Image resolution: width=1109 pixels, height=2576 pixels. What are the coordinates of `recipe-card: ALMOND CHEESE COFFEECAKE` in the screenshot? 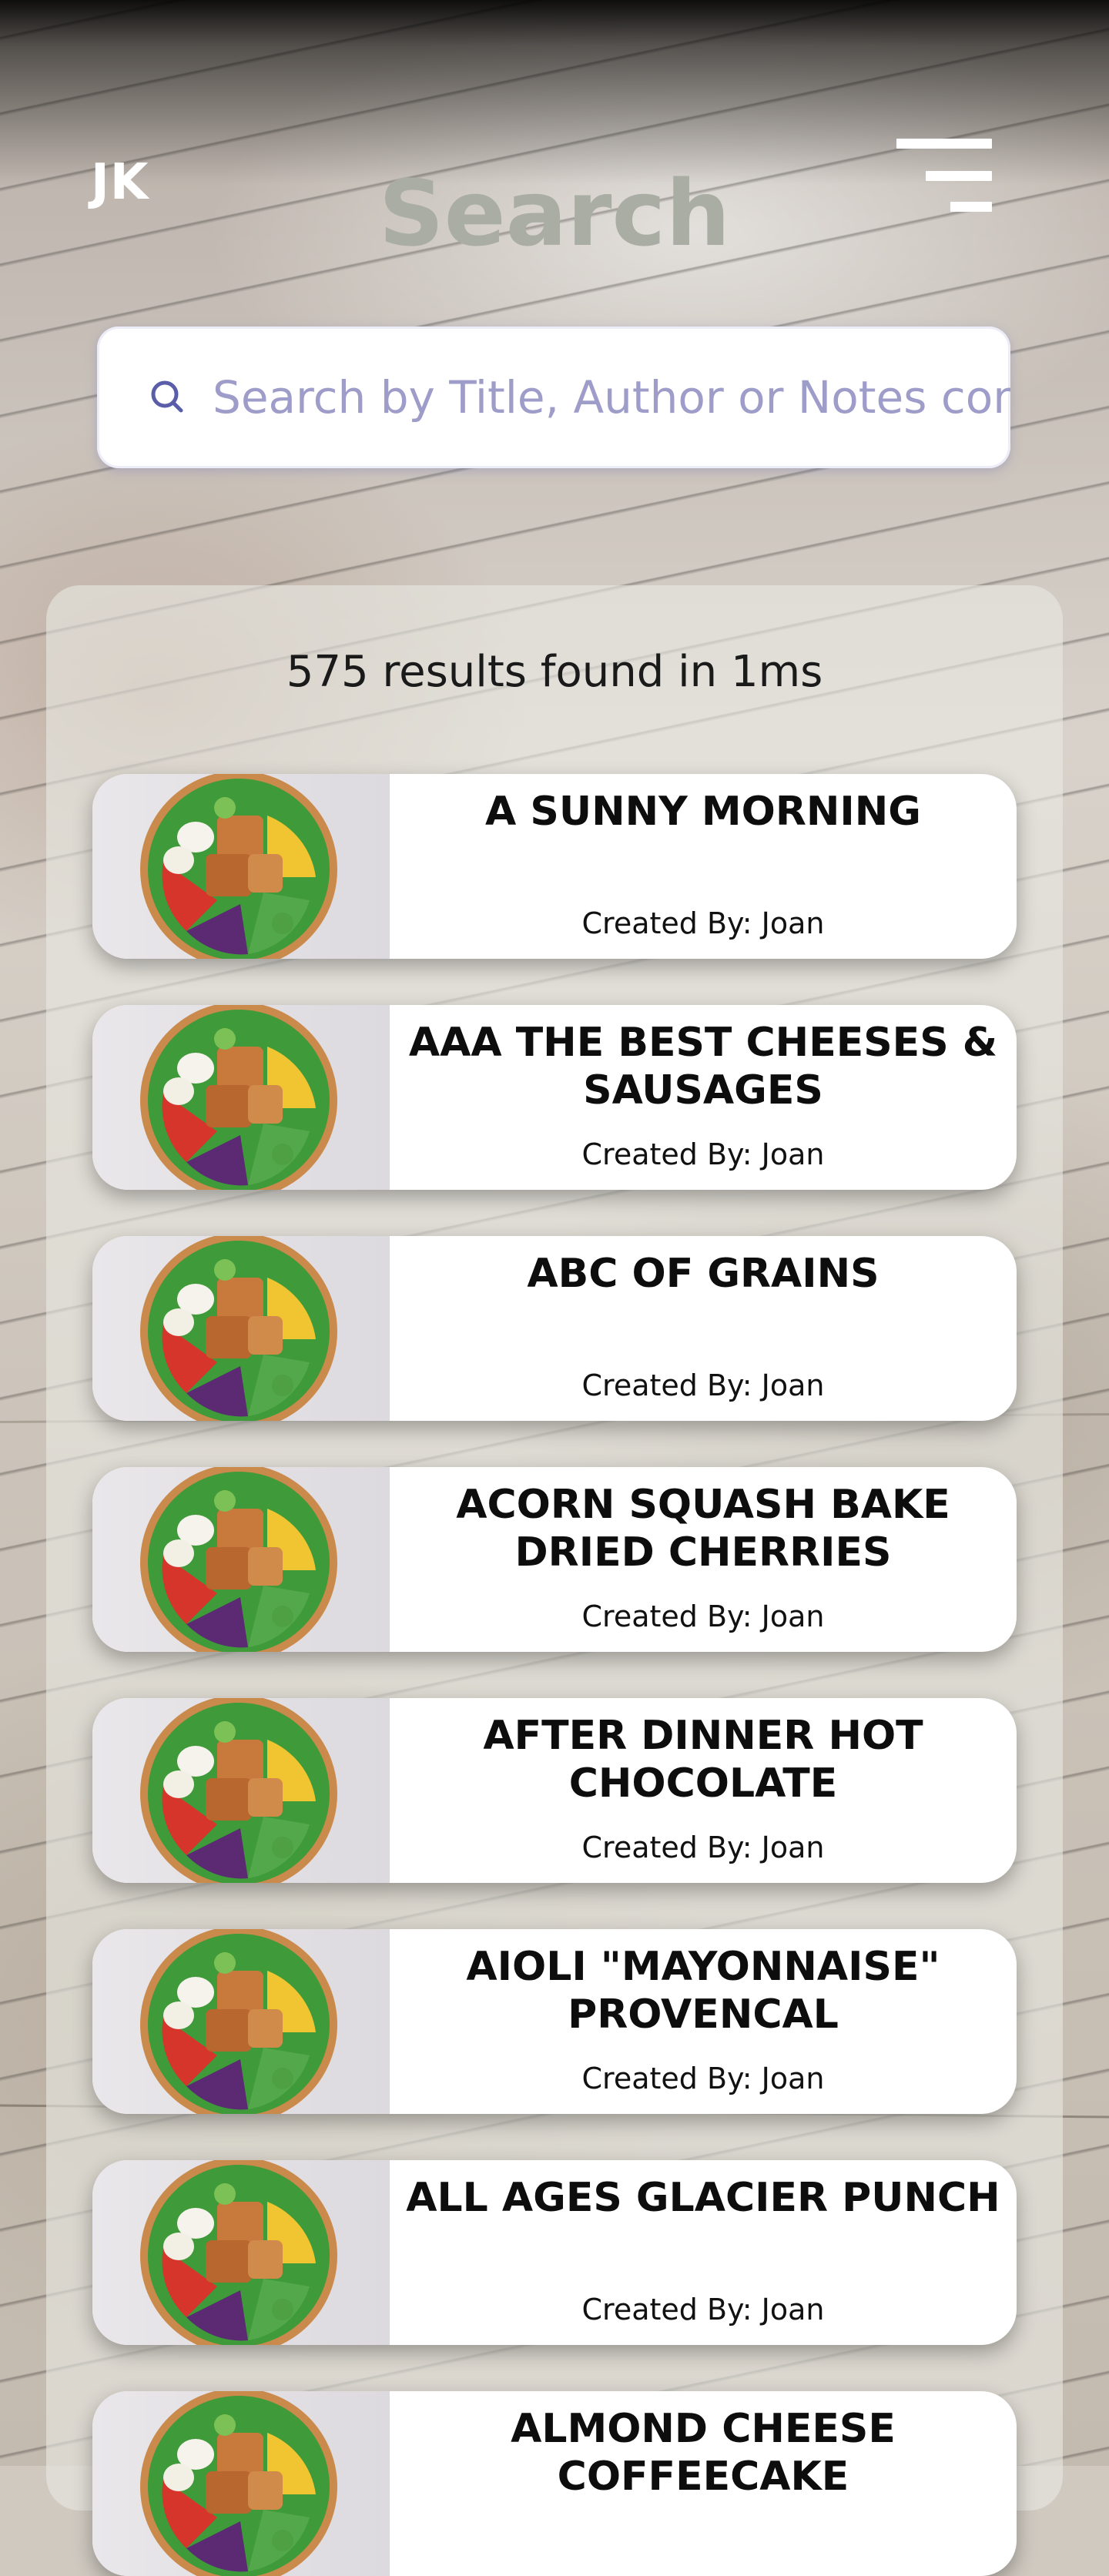 It's located at (554, 2483).